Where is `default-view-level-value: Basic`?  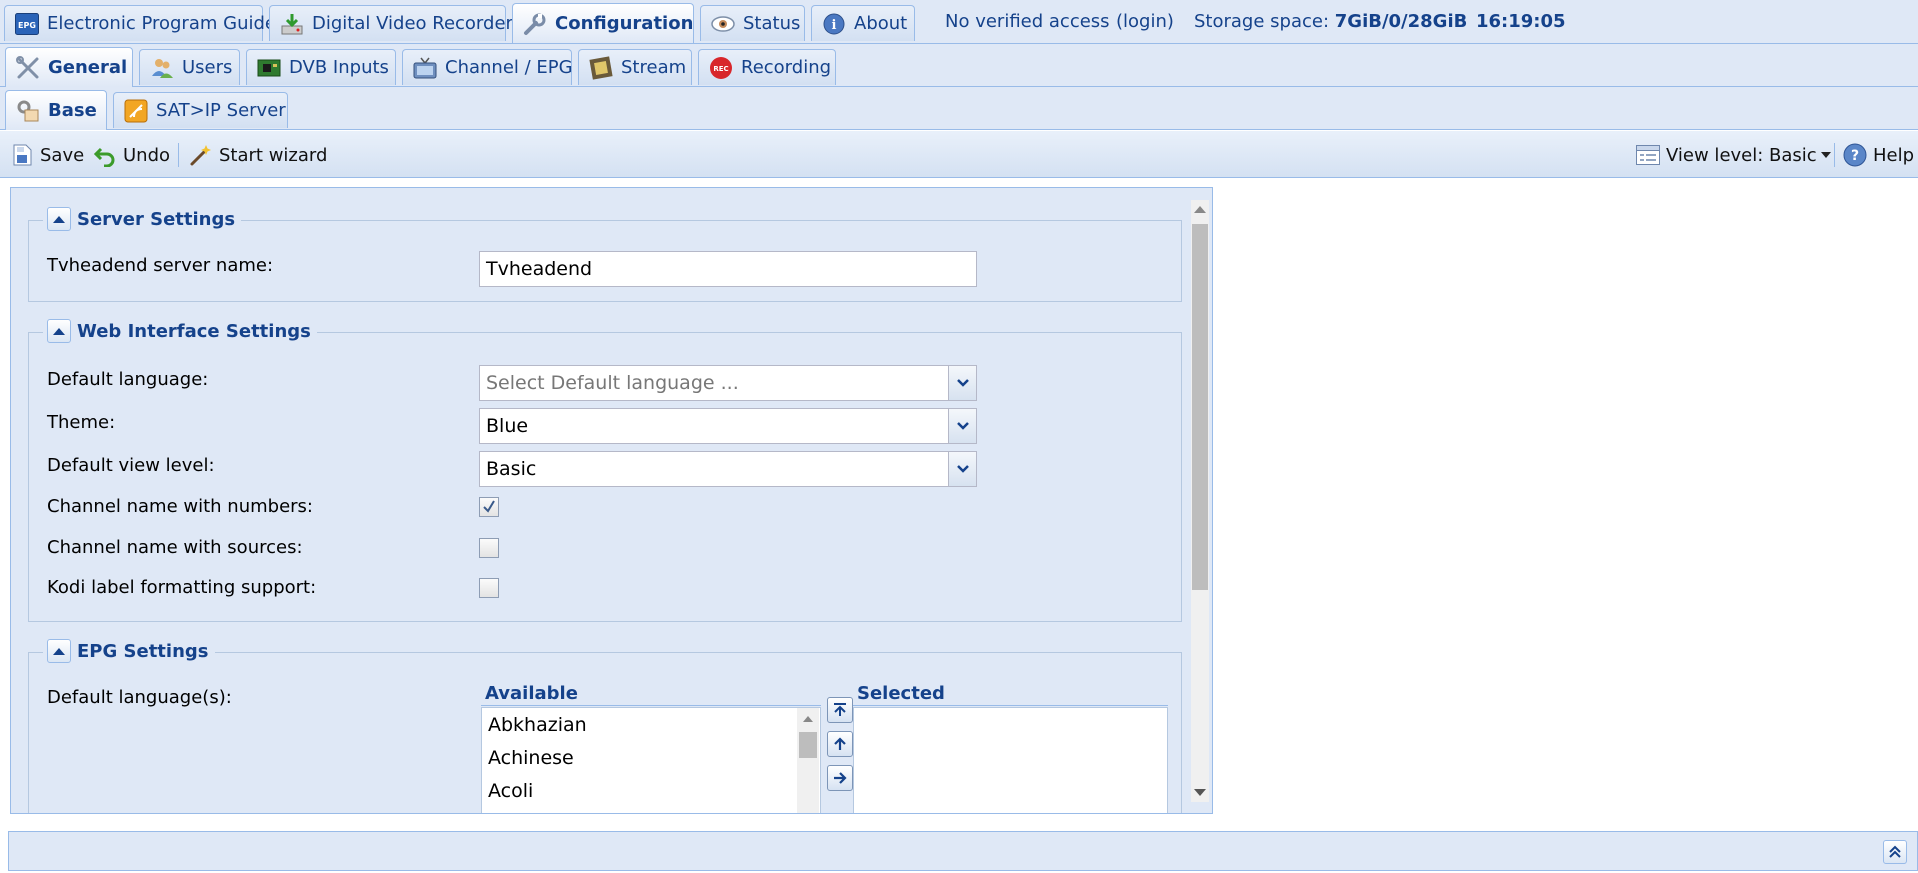 default-view-level-value: Basic is located at coordinates (511, 469).